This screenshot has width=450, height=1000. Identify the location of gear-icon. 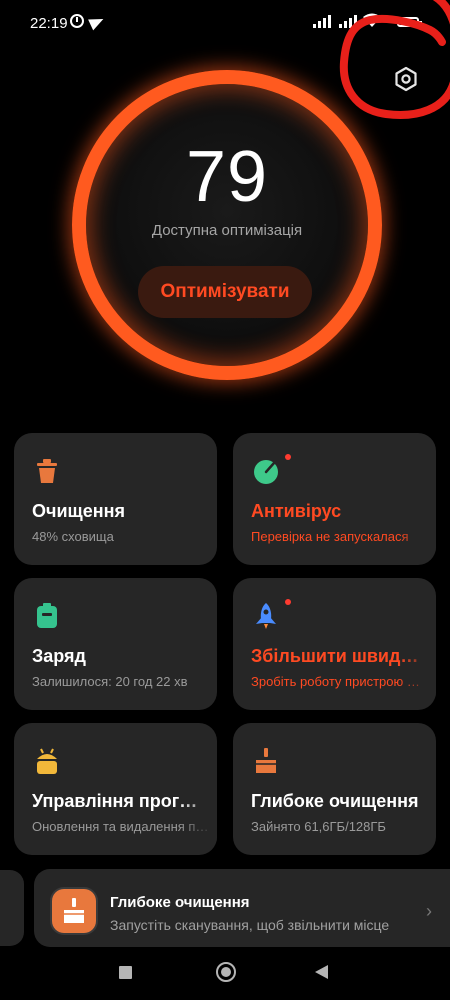
(406, 79).